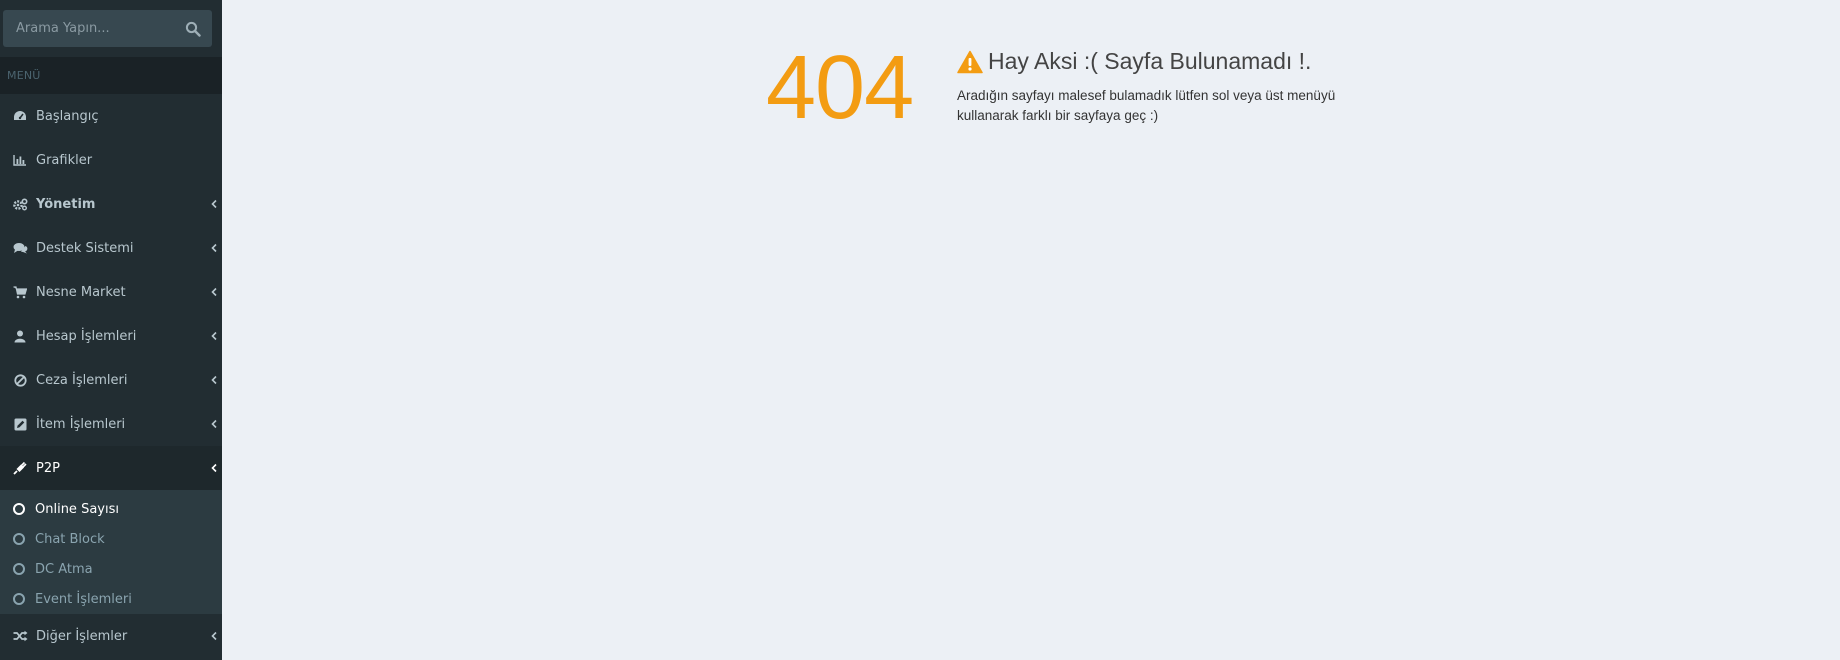  Describe the element at coordinates (85, 248) in the screenshot. I see `sidebar-item-label: Destek Sistemi` at that location.